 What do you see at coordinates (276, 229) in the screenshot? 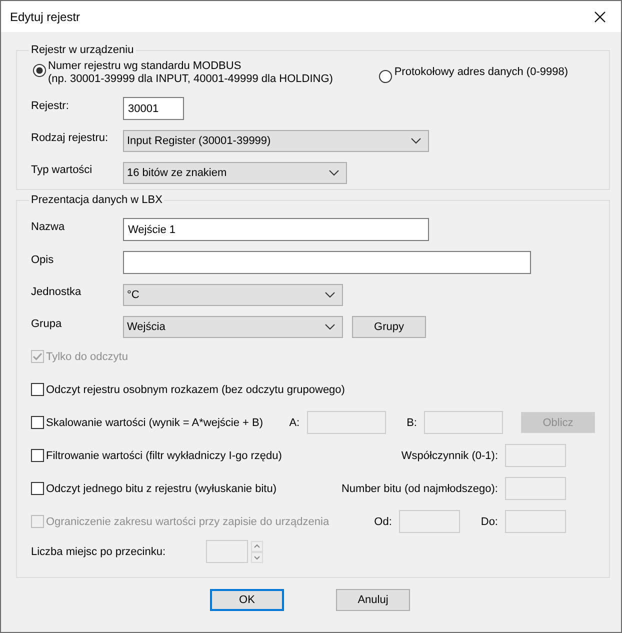
I see `text-field: Wejście 1` at bounding box center [276, 229].